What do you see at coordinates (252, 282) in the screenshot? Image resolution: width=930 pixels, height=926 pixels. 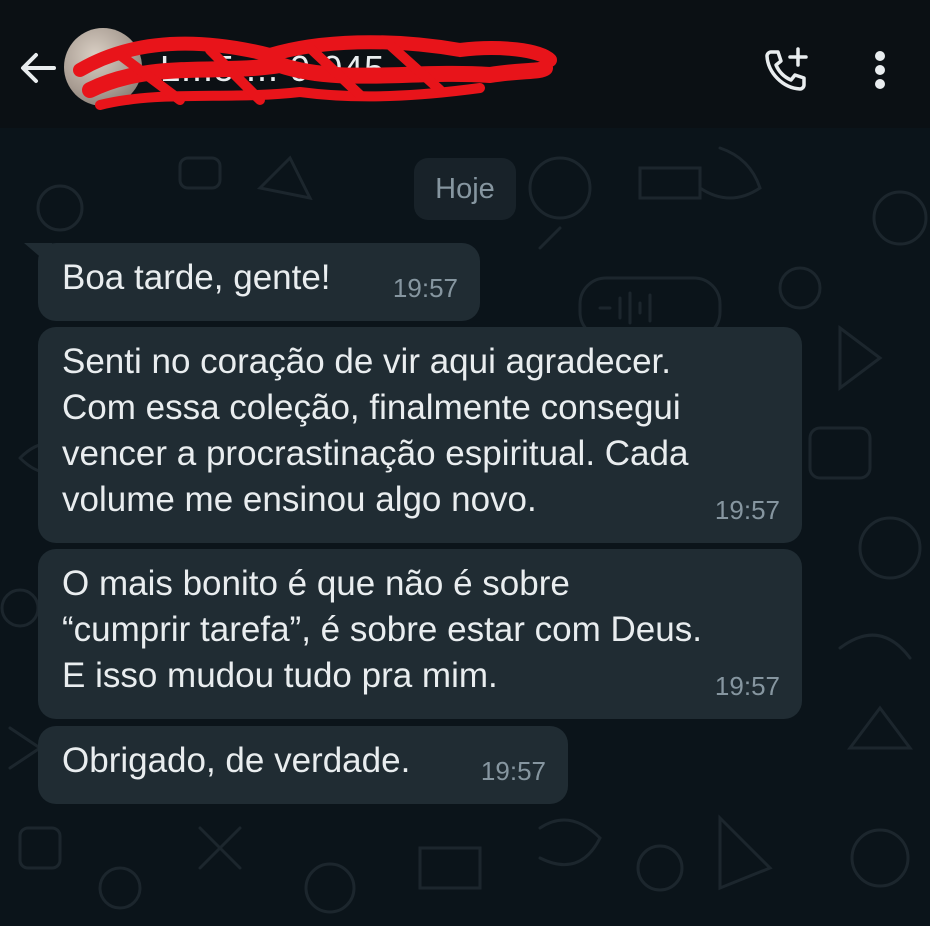 I see `message-bubble: Boa tarde, gente! 19:57` at bounding box center [252, 282].